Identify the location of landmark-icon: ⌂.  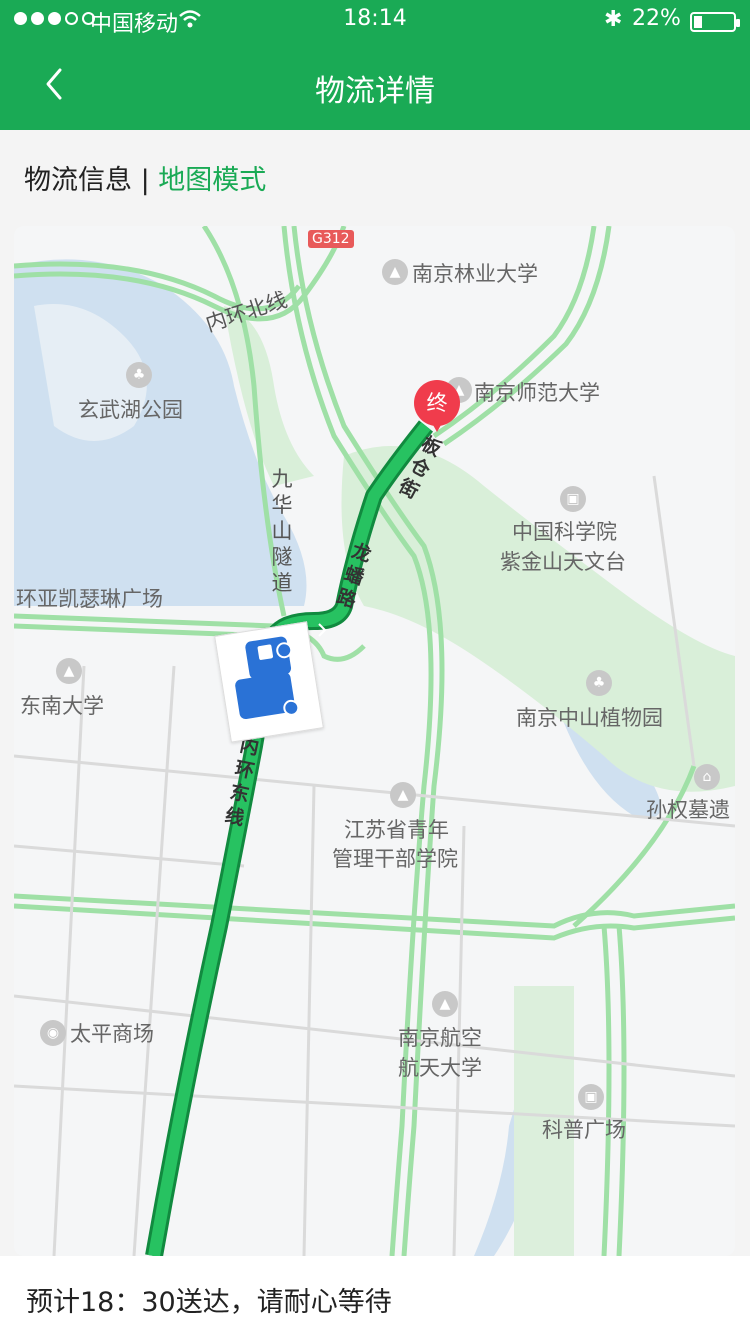
(707, 777).